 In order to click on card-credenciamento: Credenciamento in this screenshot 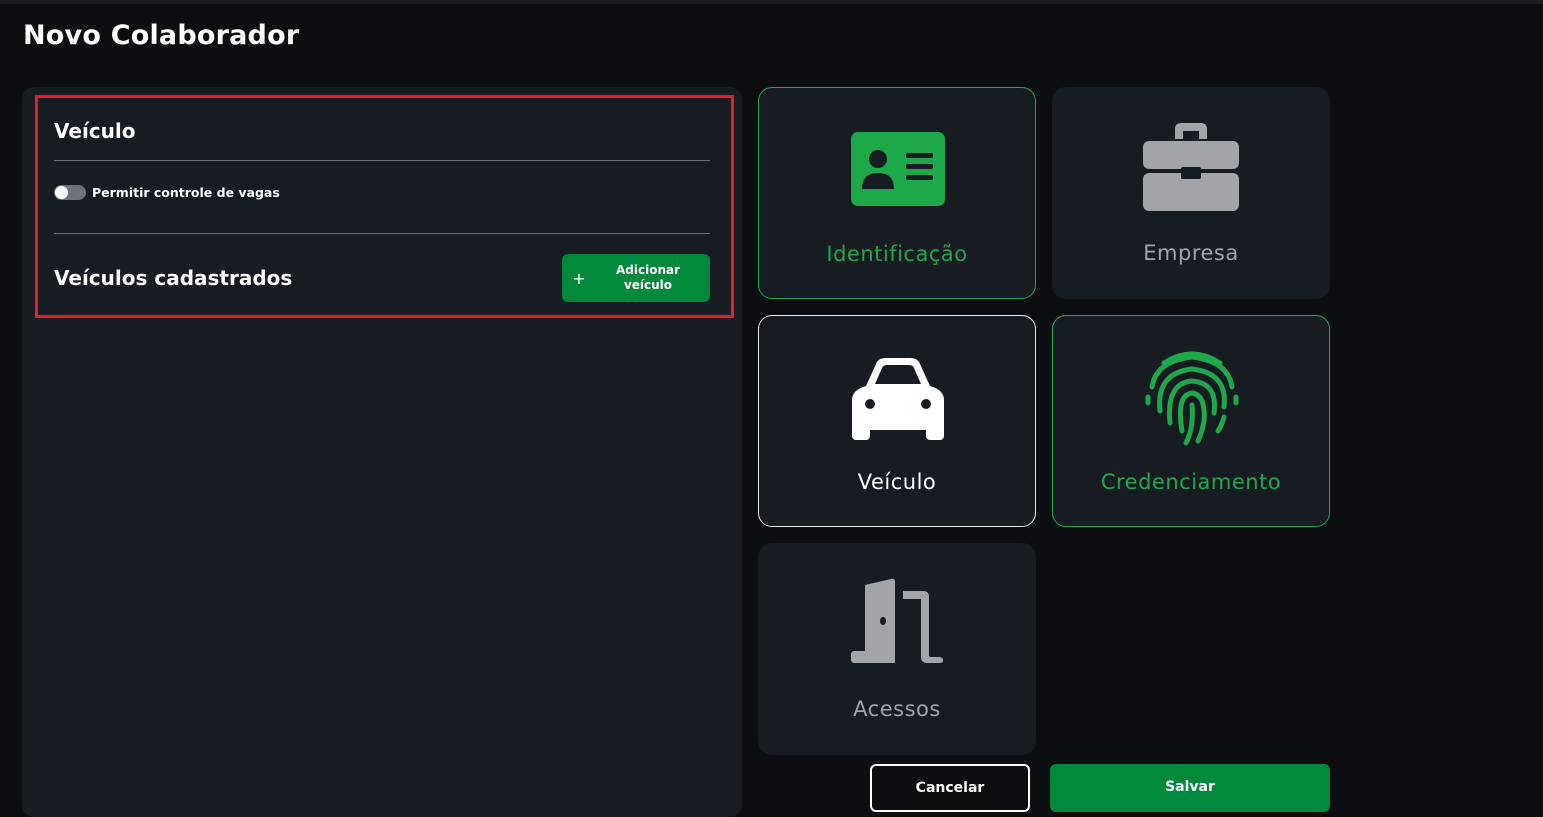, I will do `click(1191, 421)`.